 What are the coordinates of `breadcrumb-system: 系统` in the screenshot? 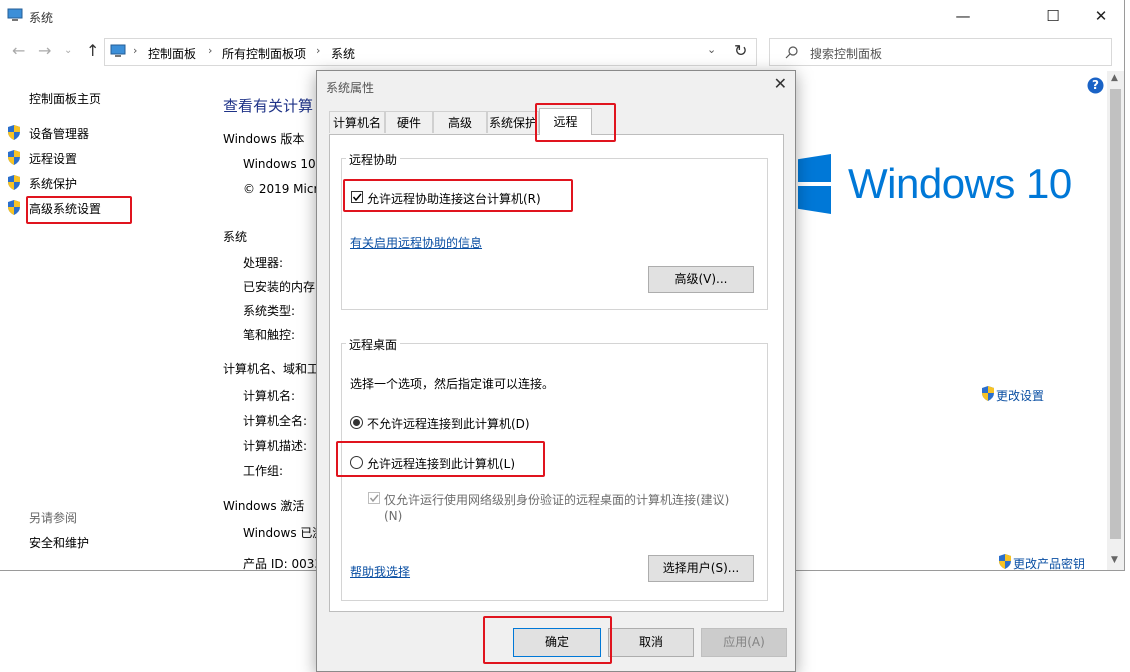 It's located at (343, 53).